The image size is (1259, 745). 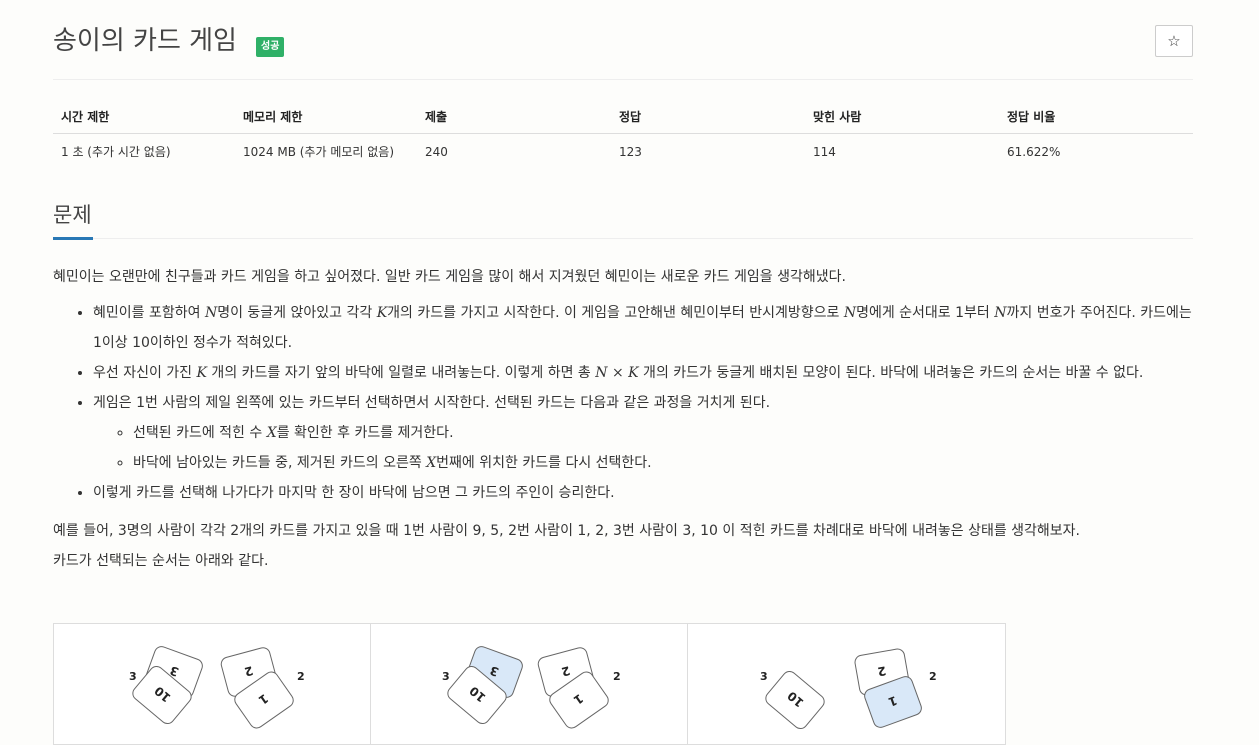 I want to click on col-solvers: 맞힌 사람, so click(x=902, y=117).